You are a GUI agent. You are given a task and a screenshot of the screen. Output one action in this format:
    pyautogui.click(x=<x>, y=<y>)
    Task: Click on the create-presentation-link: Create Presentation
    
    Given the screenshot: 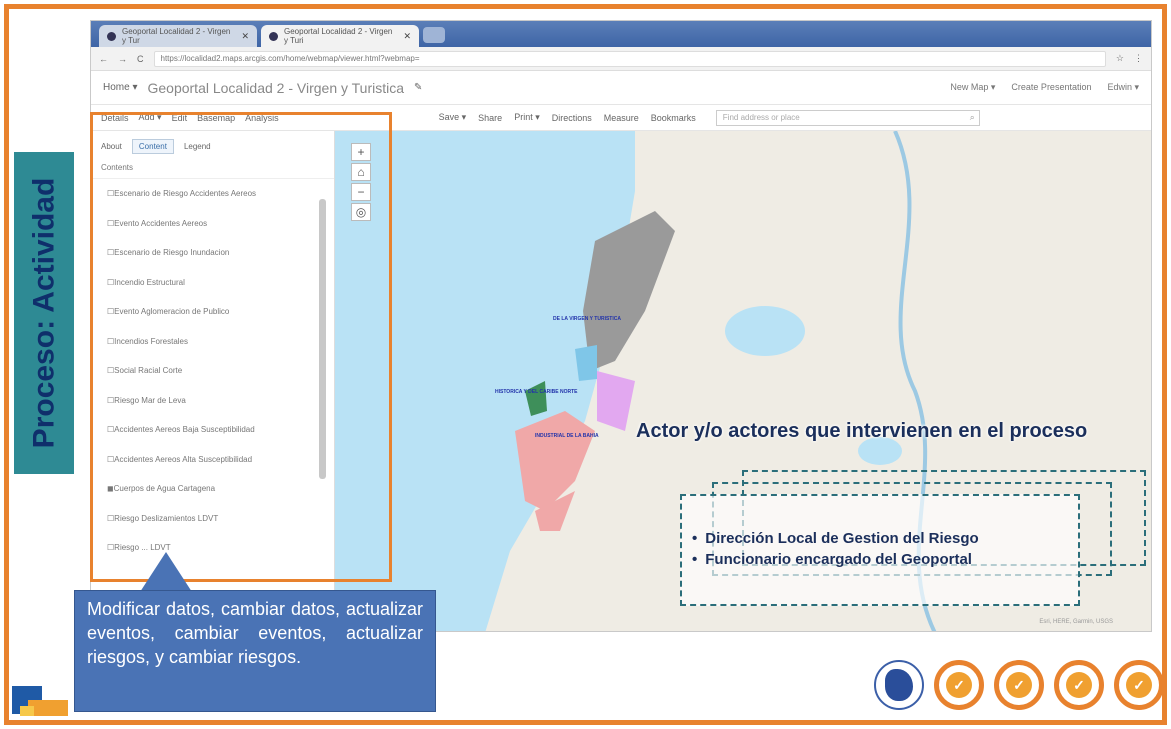 What is the action you would take?
    pyautogui.click(x=1051, y=87)
    